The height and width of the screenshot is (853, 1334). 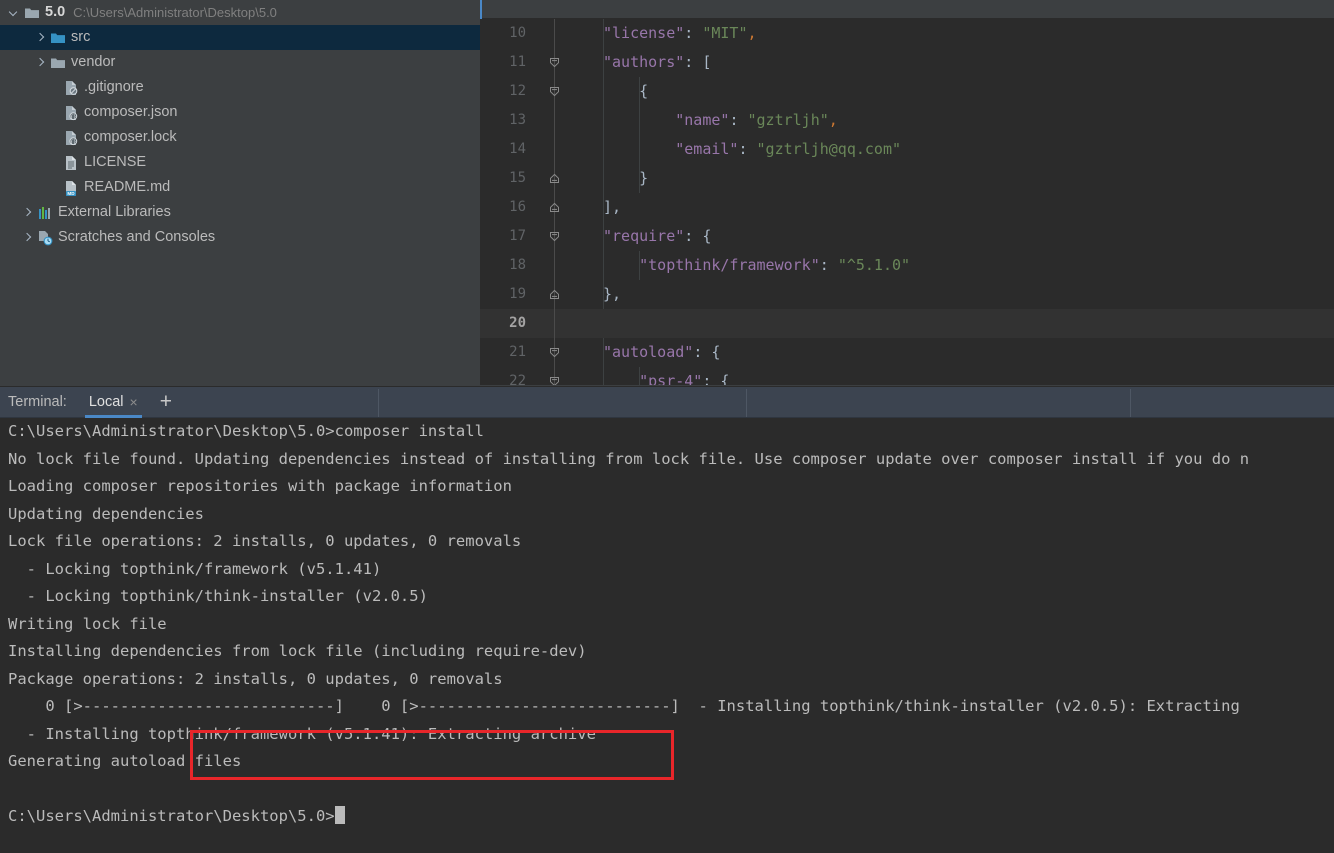 I want to click on code-text: "psr-4": {, so click(x=666, y=378).